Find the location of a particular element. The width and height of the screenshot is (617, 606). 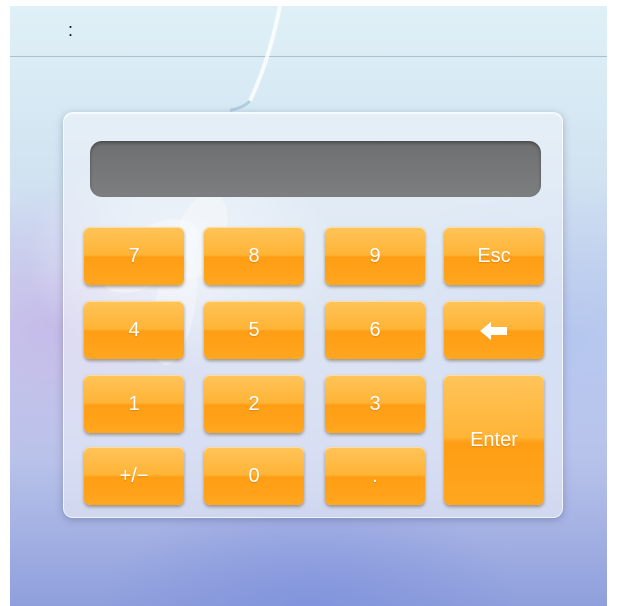

input-display is located at coordinates (315, 169).